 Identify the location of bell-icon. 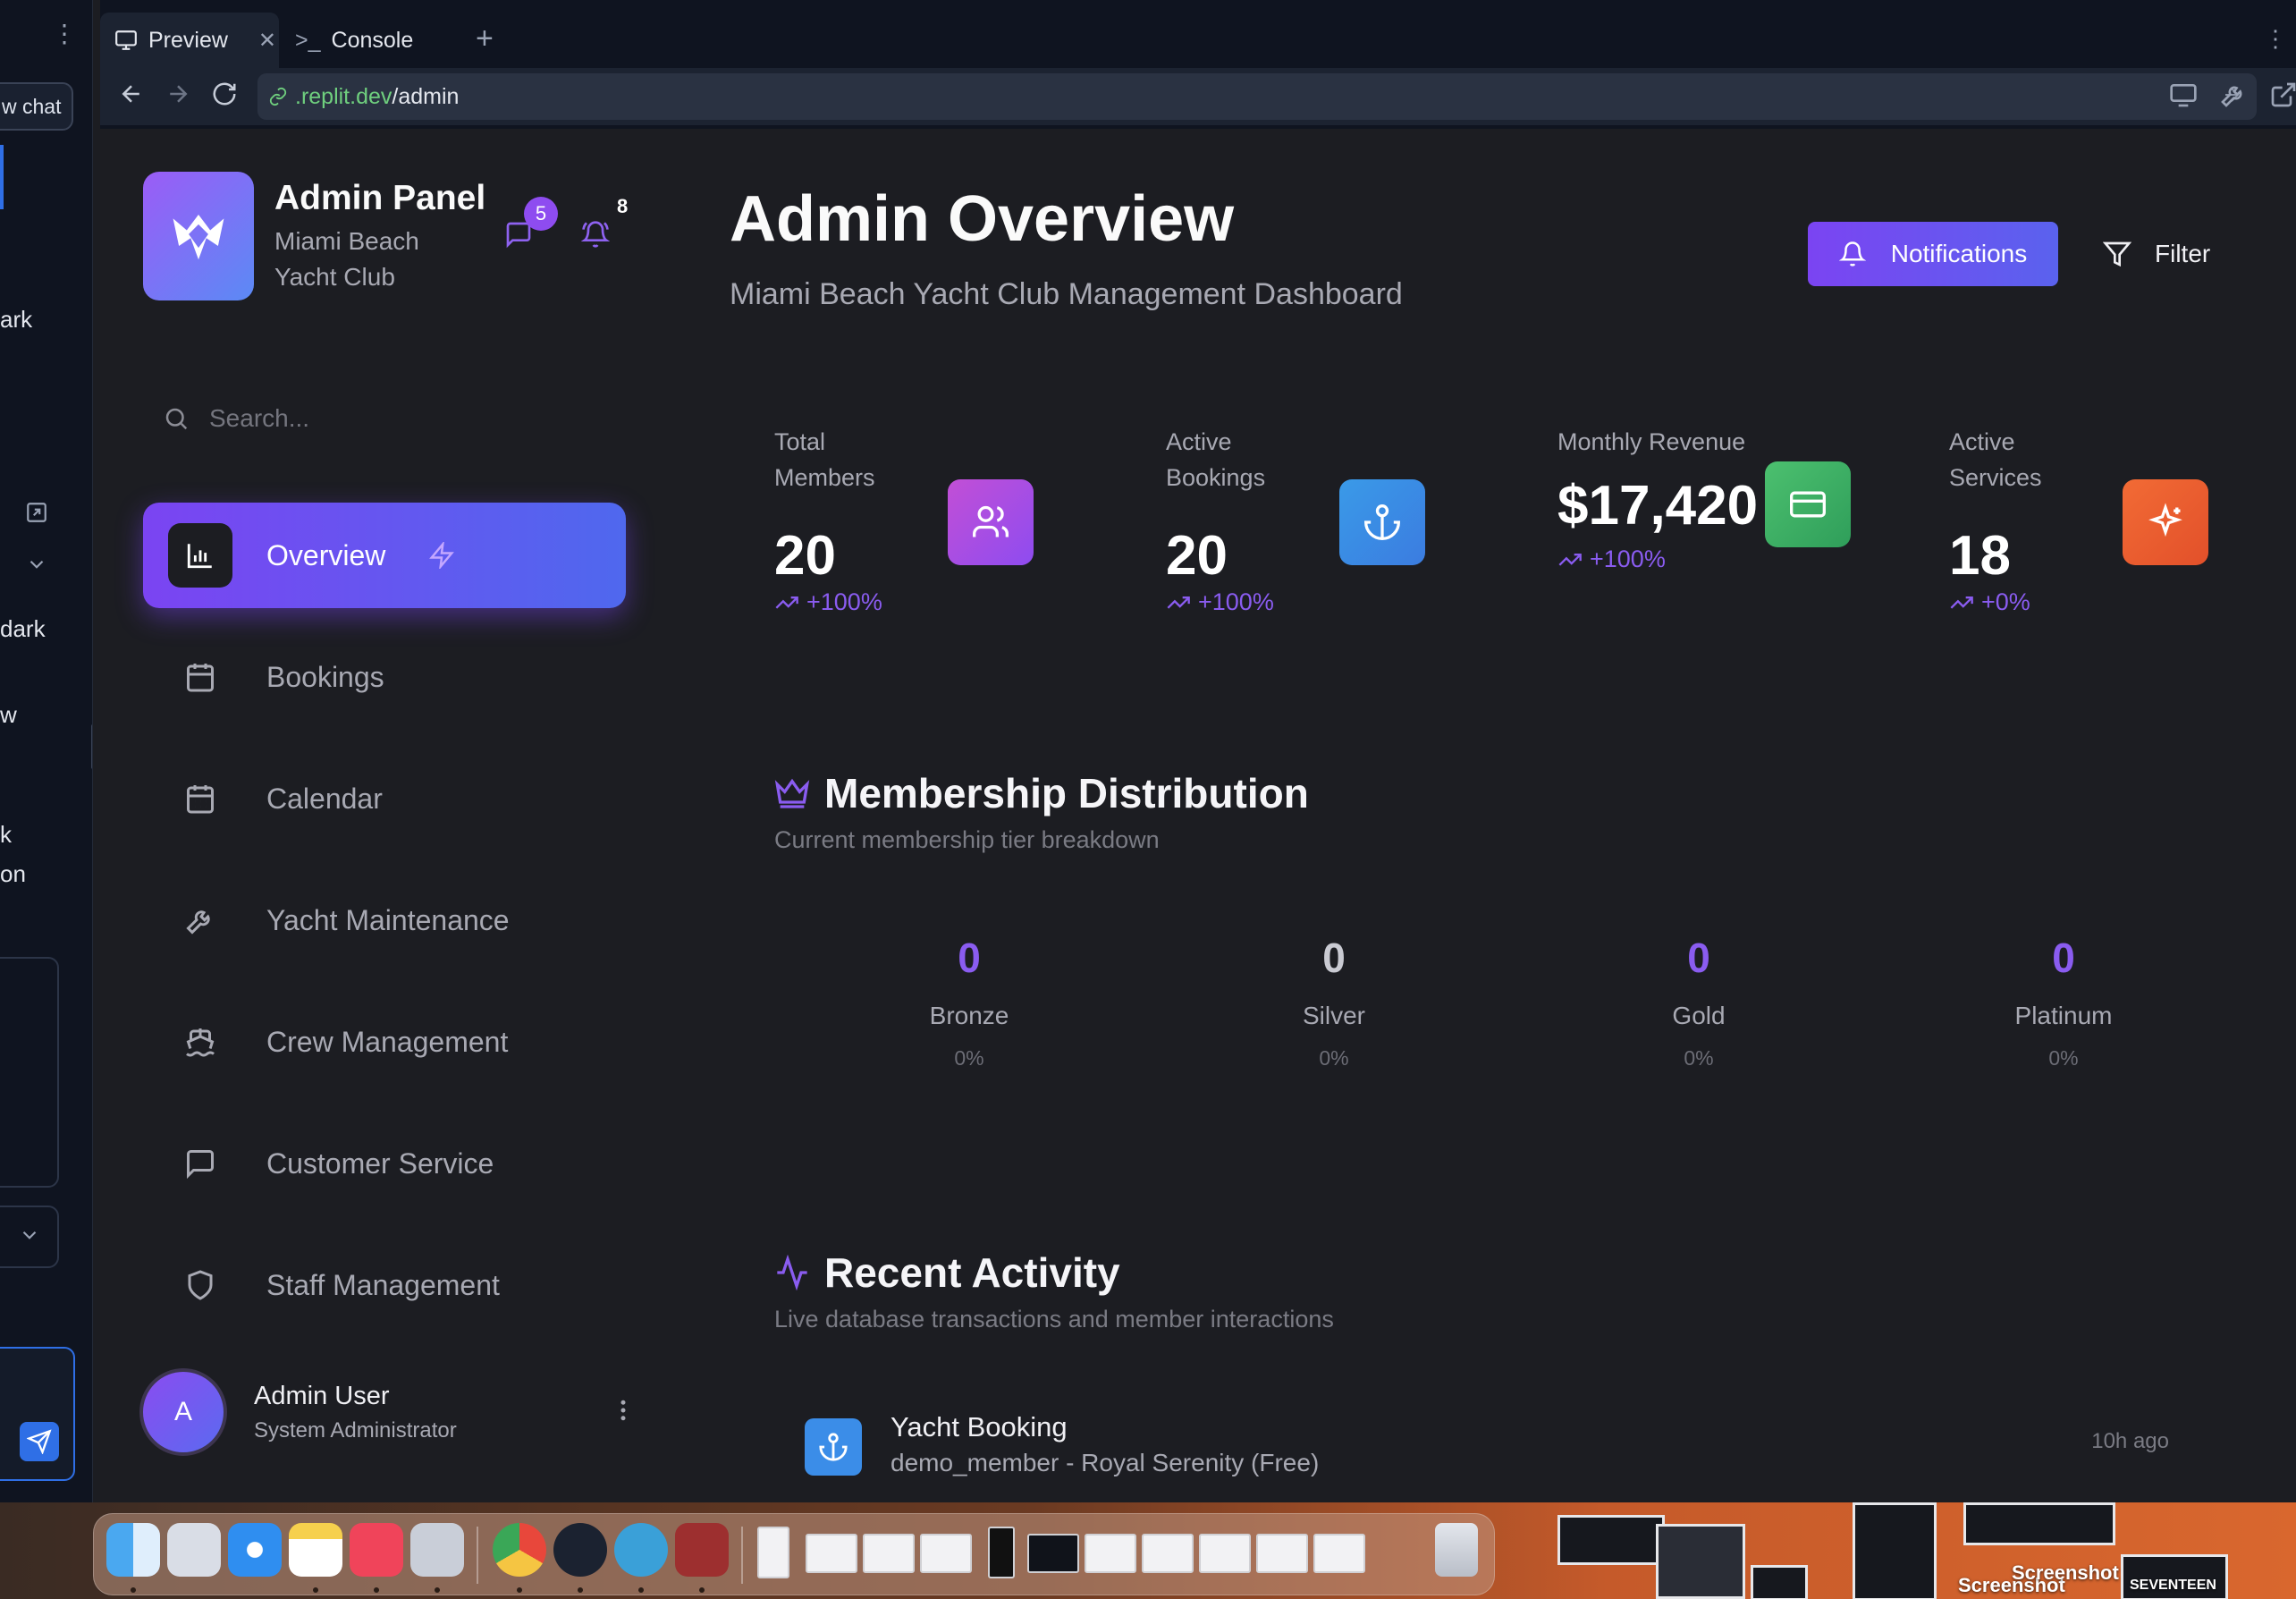
(595, 234).